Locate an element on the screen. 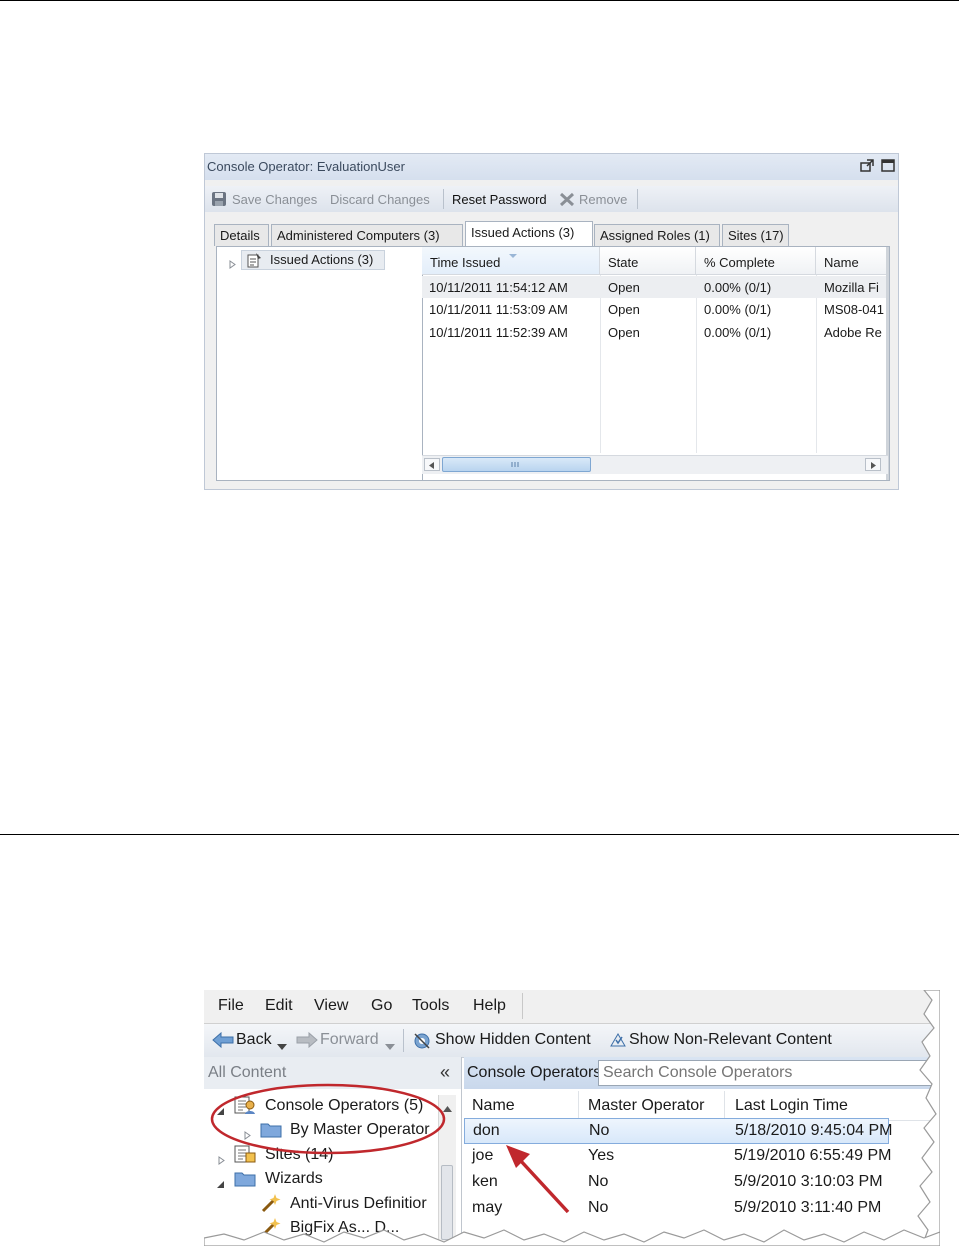 This screenshot has width=959, height=1256. show-nonrelevant-content-button: Show Non-Relevant Content is located at coordinates (730, 1040).